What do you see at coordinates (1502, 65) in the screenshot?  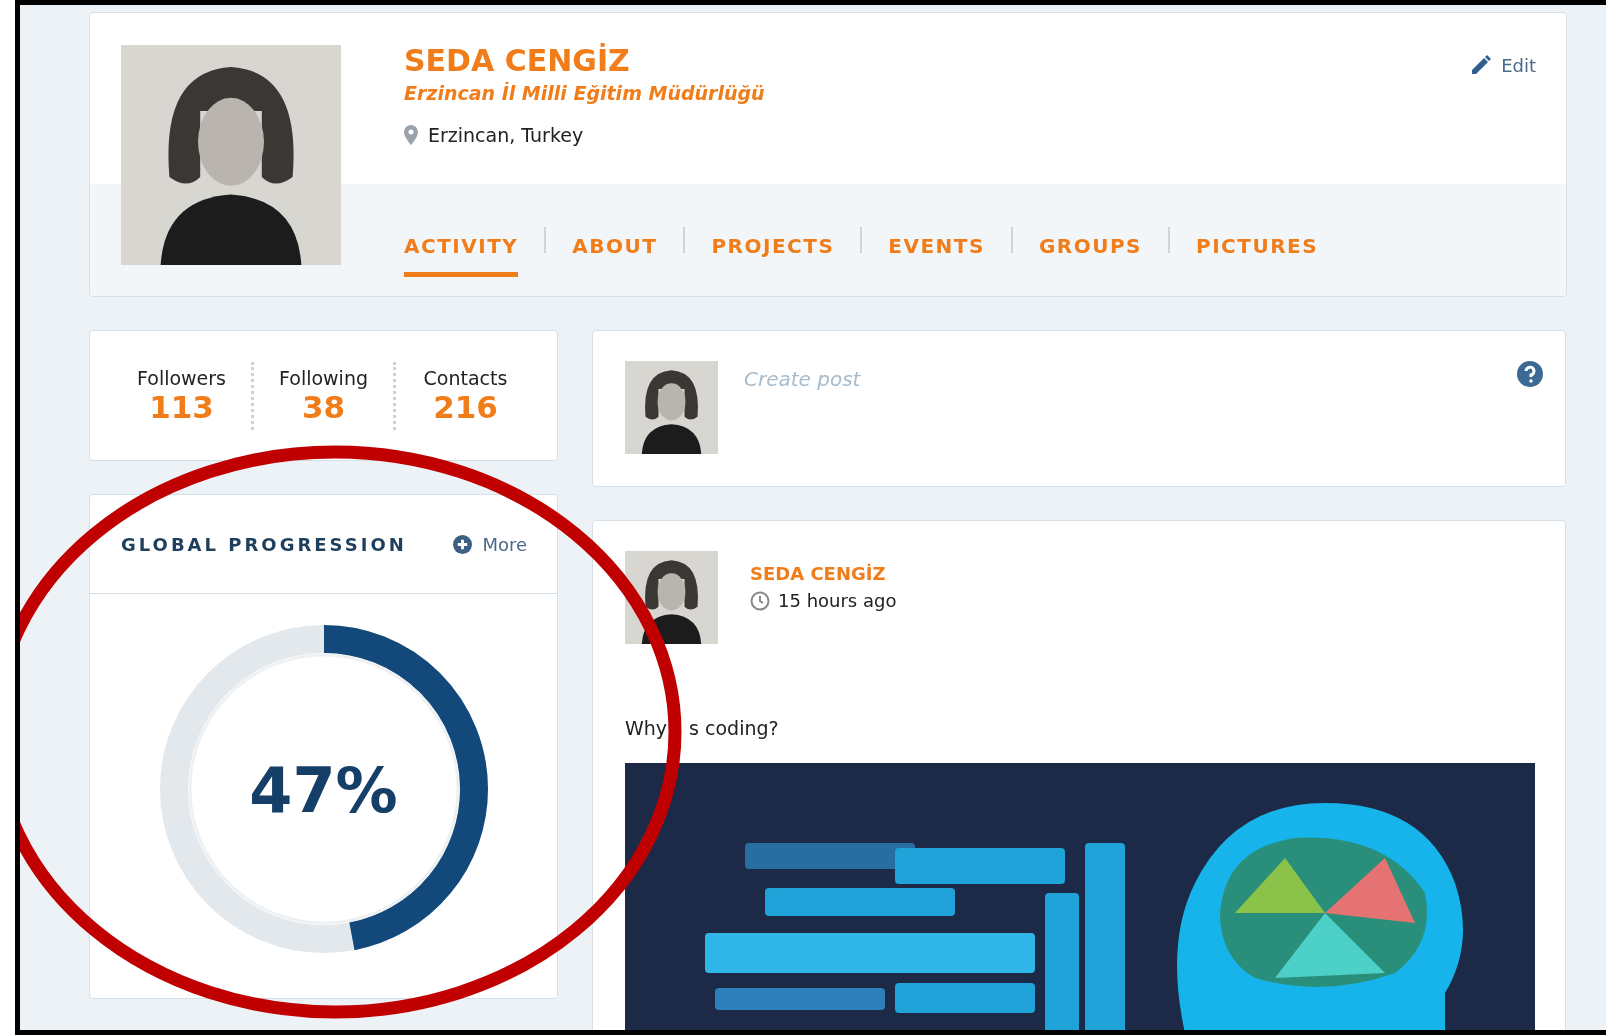 I see `edit-link: Edit` at bounding box center [1502, 65].